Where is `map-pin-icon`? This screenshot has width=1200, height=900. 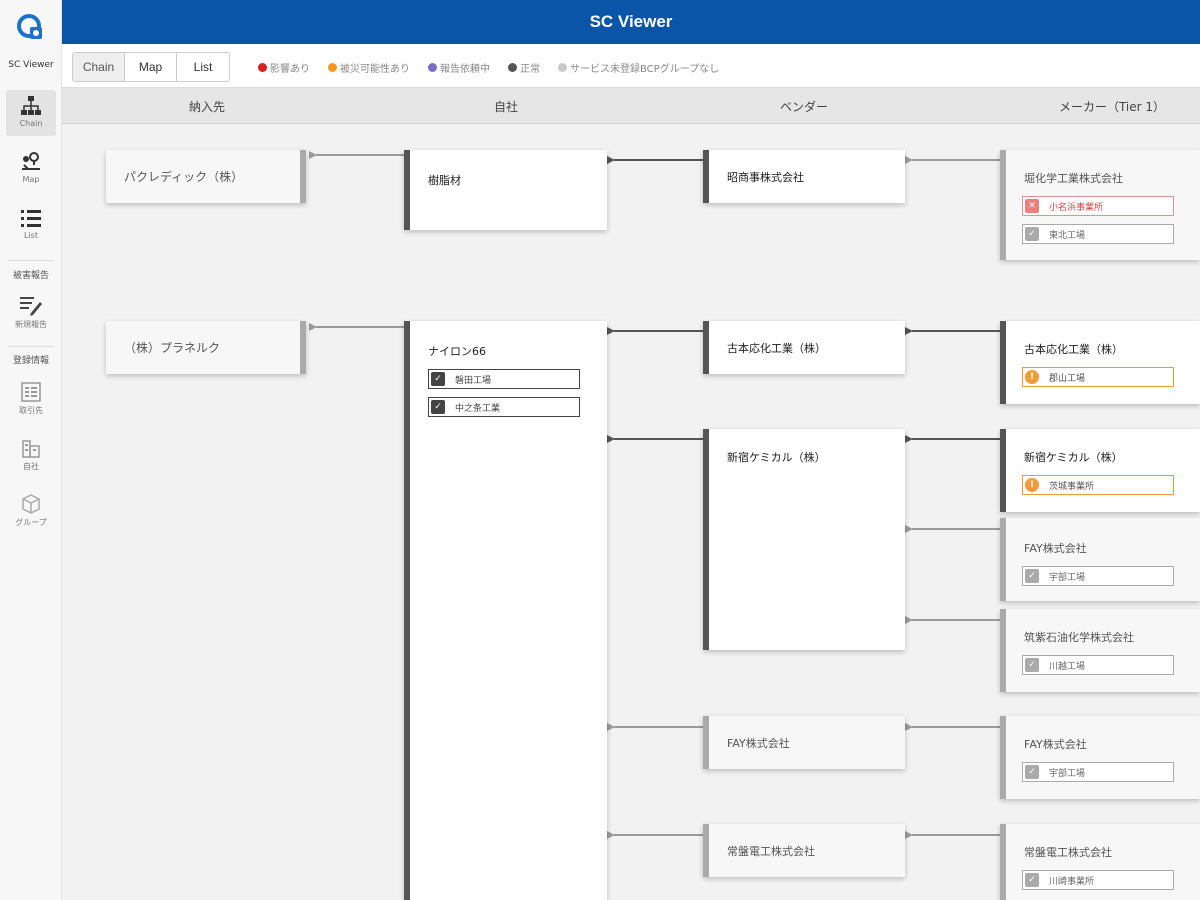
map-pin-icon is located at coordinates (31, 161).